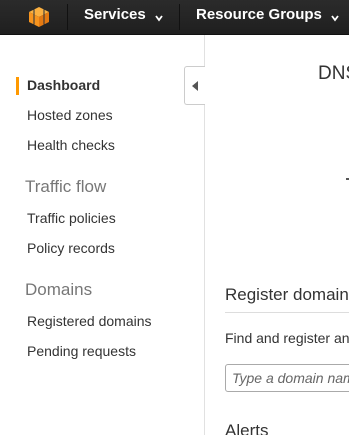 The width and height of the screenshot is (349, 435). Describe the element at coordinates (71, 248) in the screenshot. I see `sidebar-item-policy-records: Policy records` at that location.